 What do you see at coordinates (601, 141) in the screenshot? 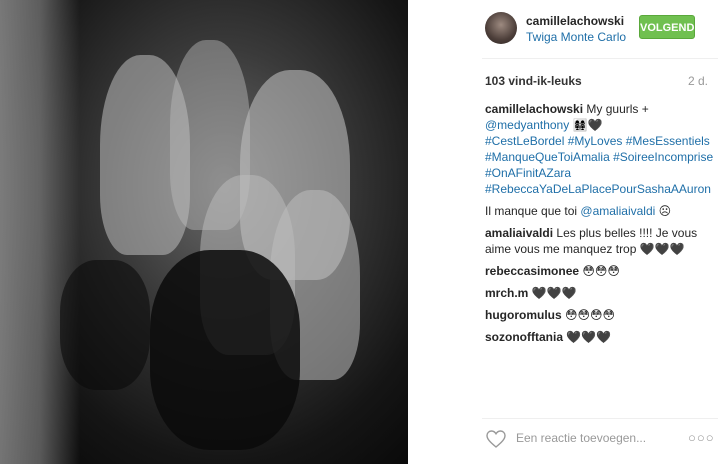
I see `caption-hashtags: #CestLeBordel #MyLoves #MesEssentiels` at bounding box center [601, 141].